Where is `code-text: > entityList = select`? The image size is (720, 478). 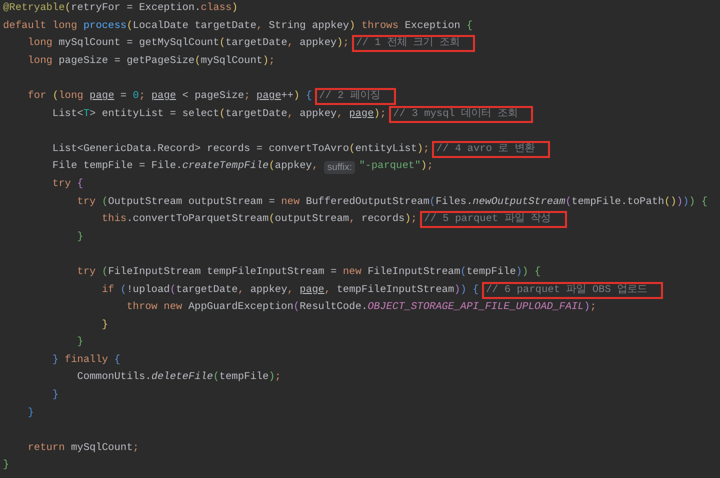
code-text: > entityList = select is located at coordinates (155, 114).